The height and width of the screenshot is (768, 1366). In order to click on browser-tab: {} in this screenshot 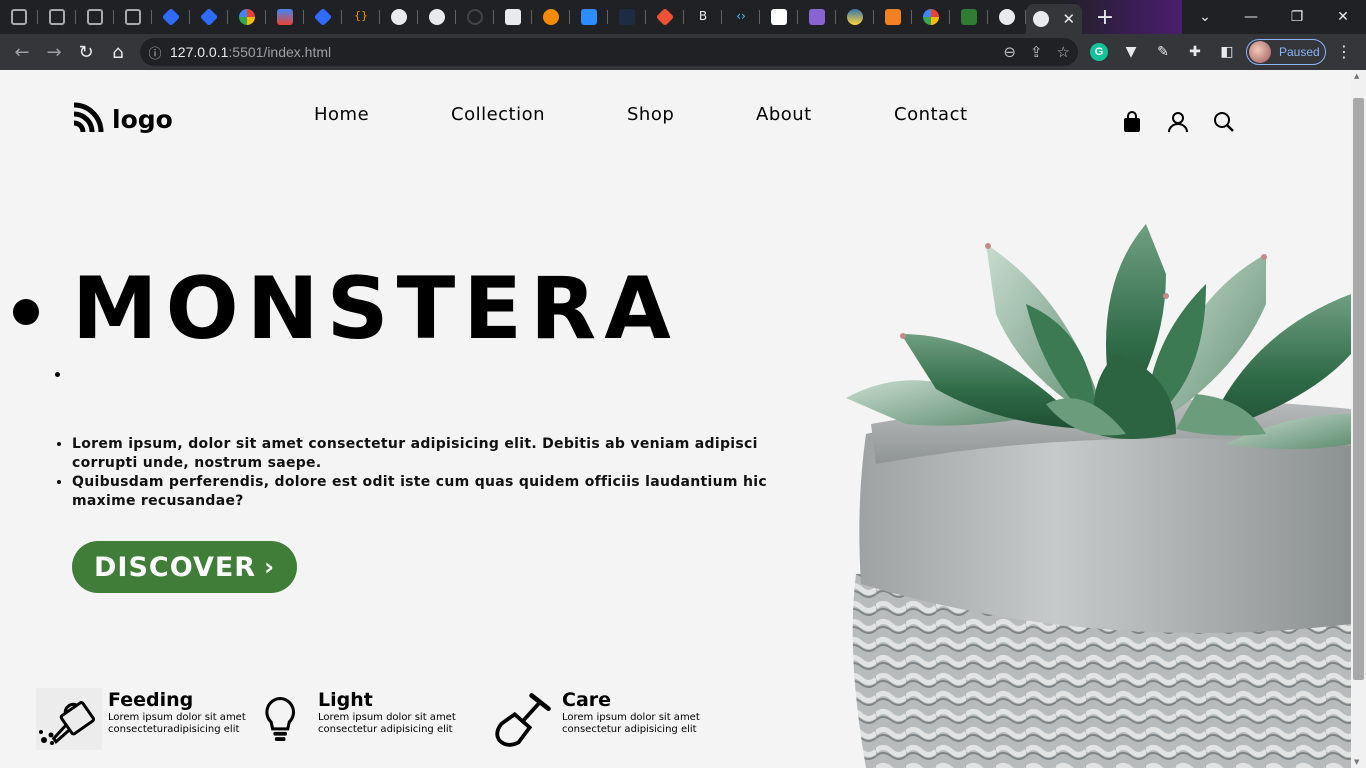, I will do `click(361, 17)`.